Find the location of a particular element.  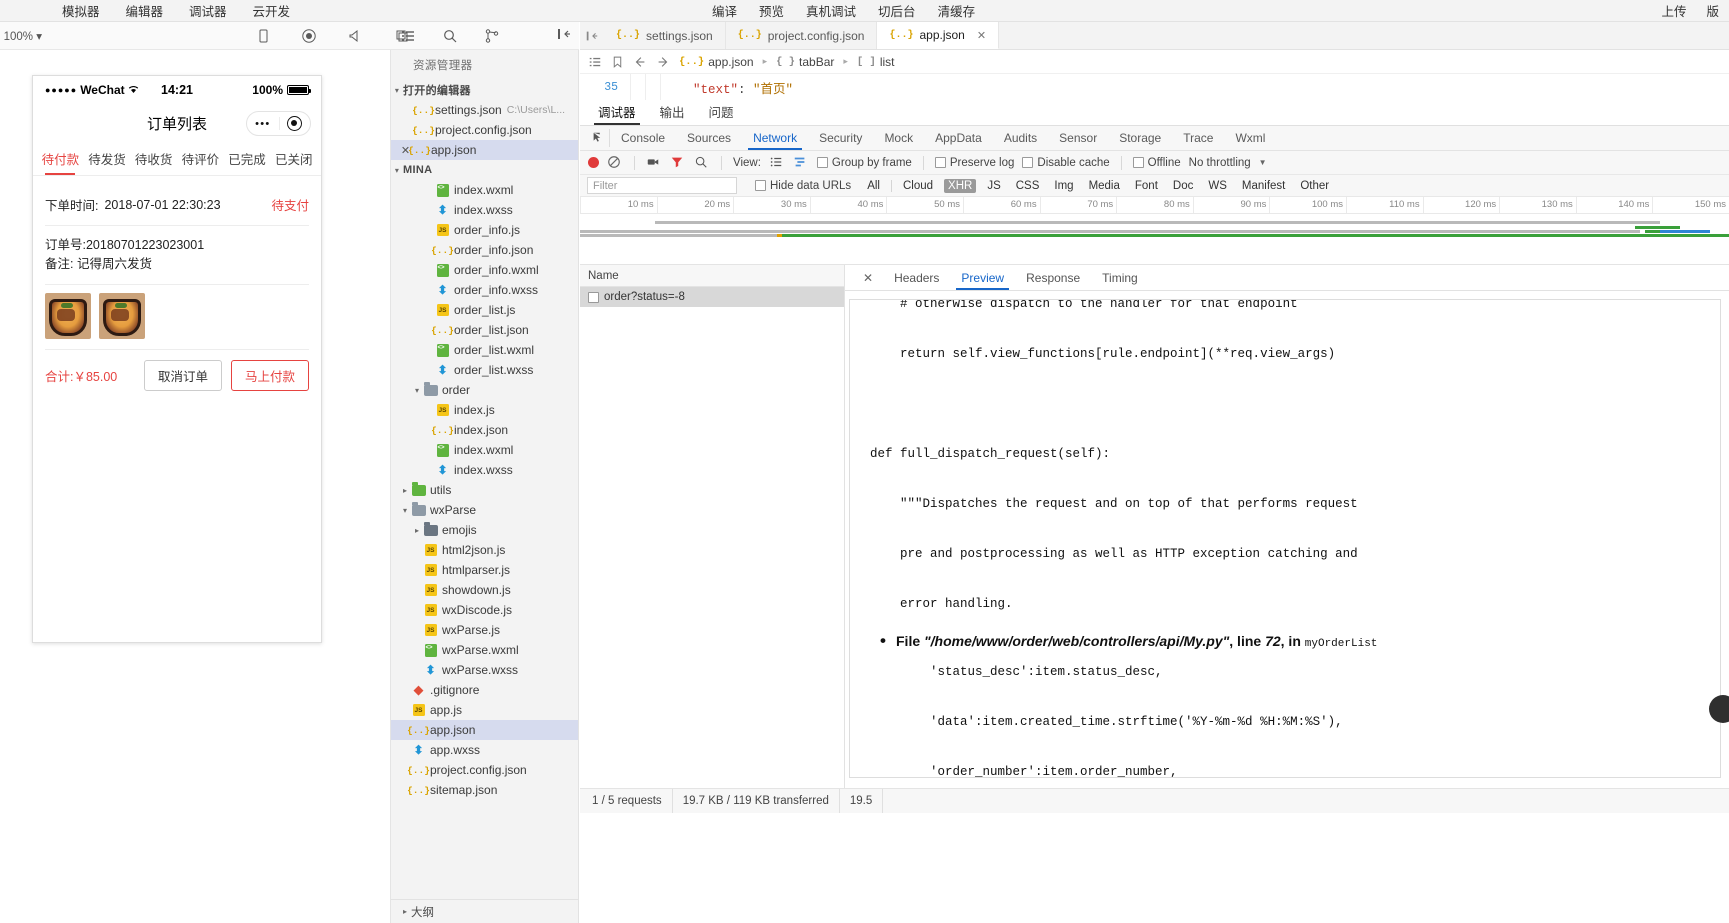

zoom-control: 5 100% ▾ is located at coordinates (21, 36).